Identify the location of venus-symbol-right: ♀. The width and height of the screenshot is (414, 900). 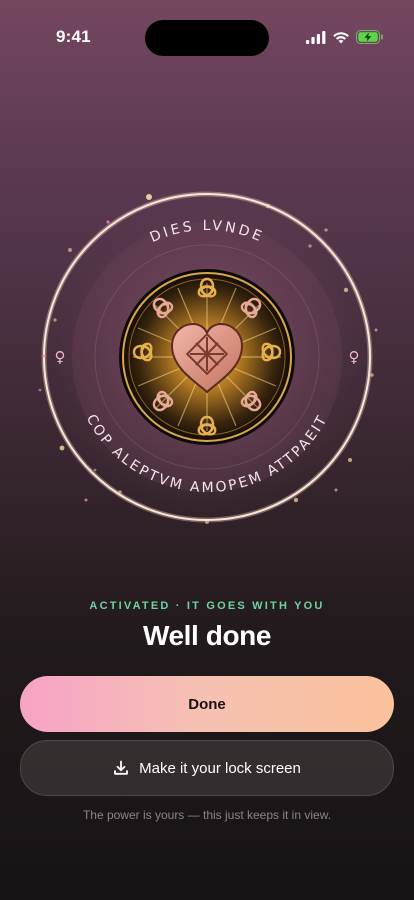
(354, 357).